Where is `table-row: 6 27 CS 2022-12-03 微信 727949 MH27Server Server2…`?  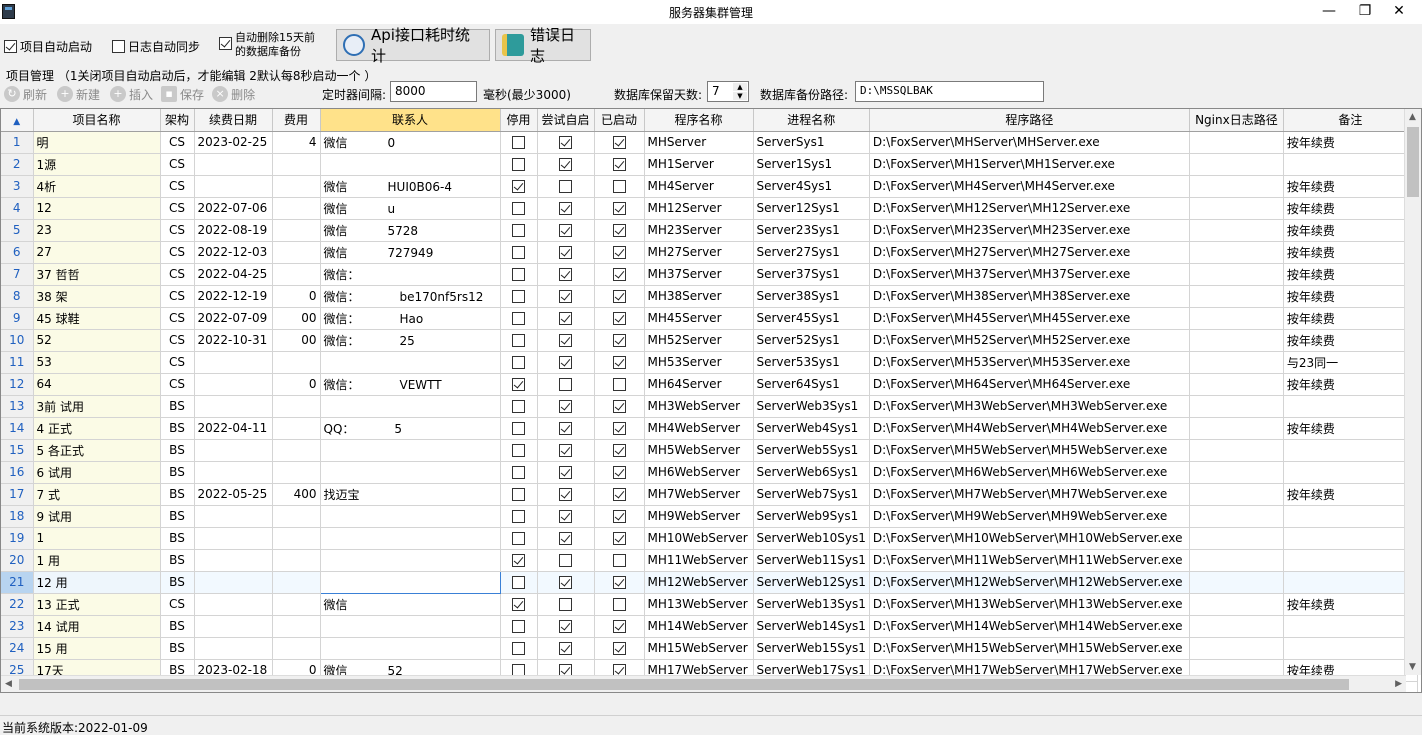
table-row: 6 27 CS 2022-12-03 微信 727949 MH27Server Server2… is located at coordinates (709, 252).